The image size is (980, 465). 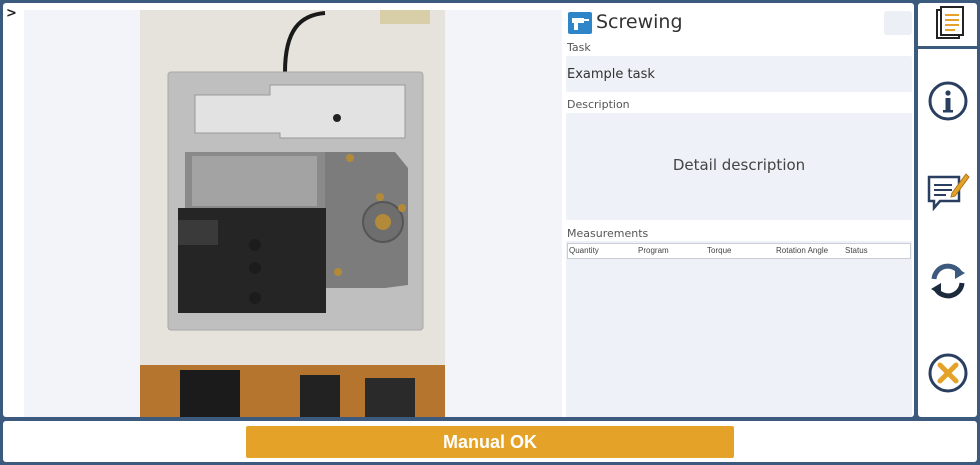 I want to click on description-value: Detail description, so click(x=739, y=165).